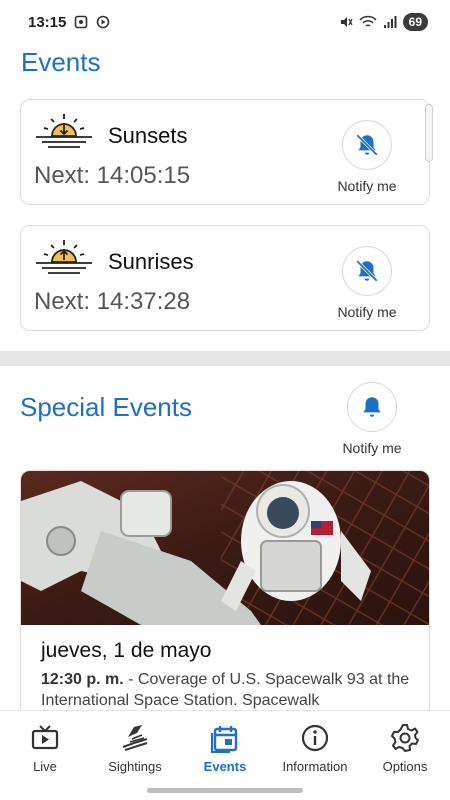 This screenshot has height=800, width=450. What do you see at coordinates (126, 650) in the screenshot?
I see `special-event-date: jueves, 1 de mayo` at bounding box center [126, 650].